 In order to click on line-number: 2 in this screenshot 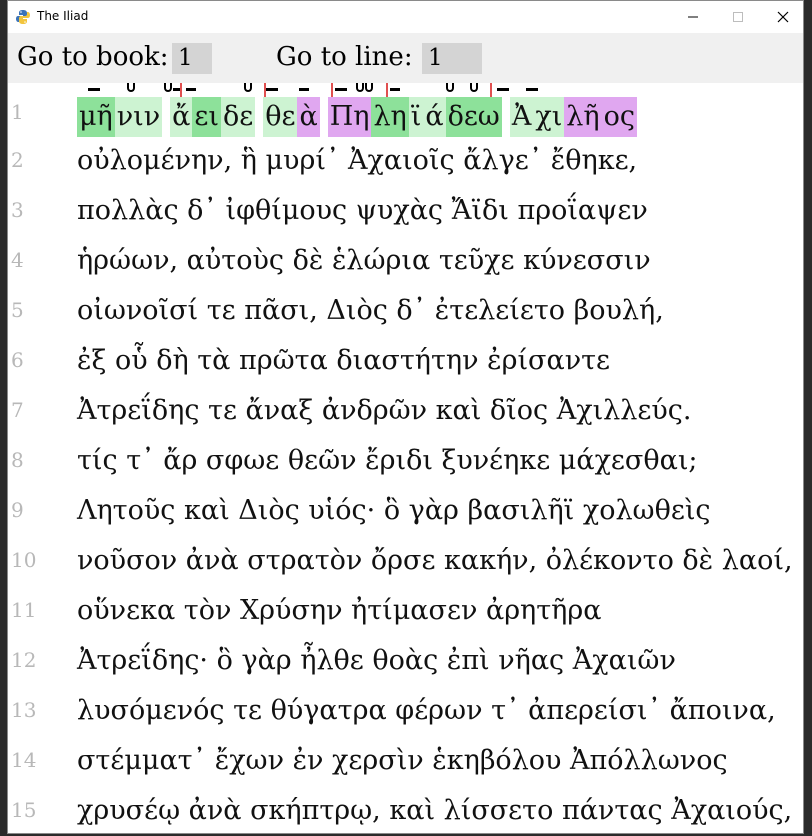, I will do `click(17, 160)`.